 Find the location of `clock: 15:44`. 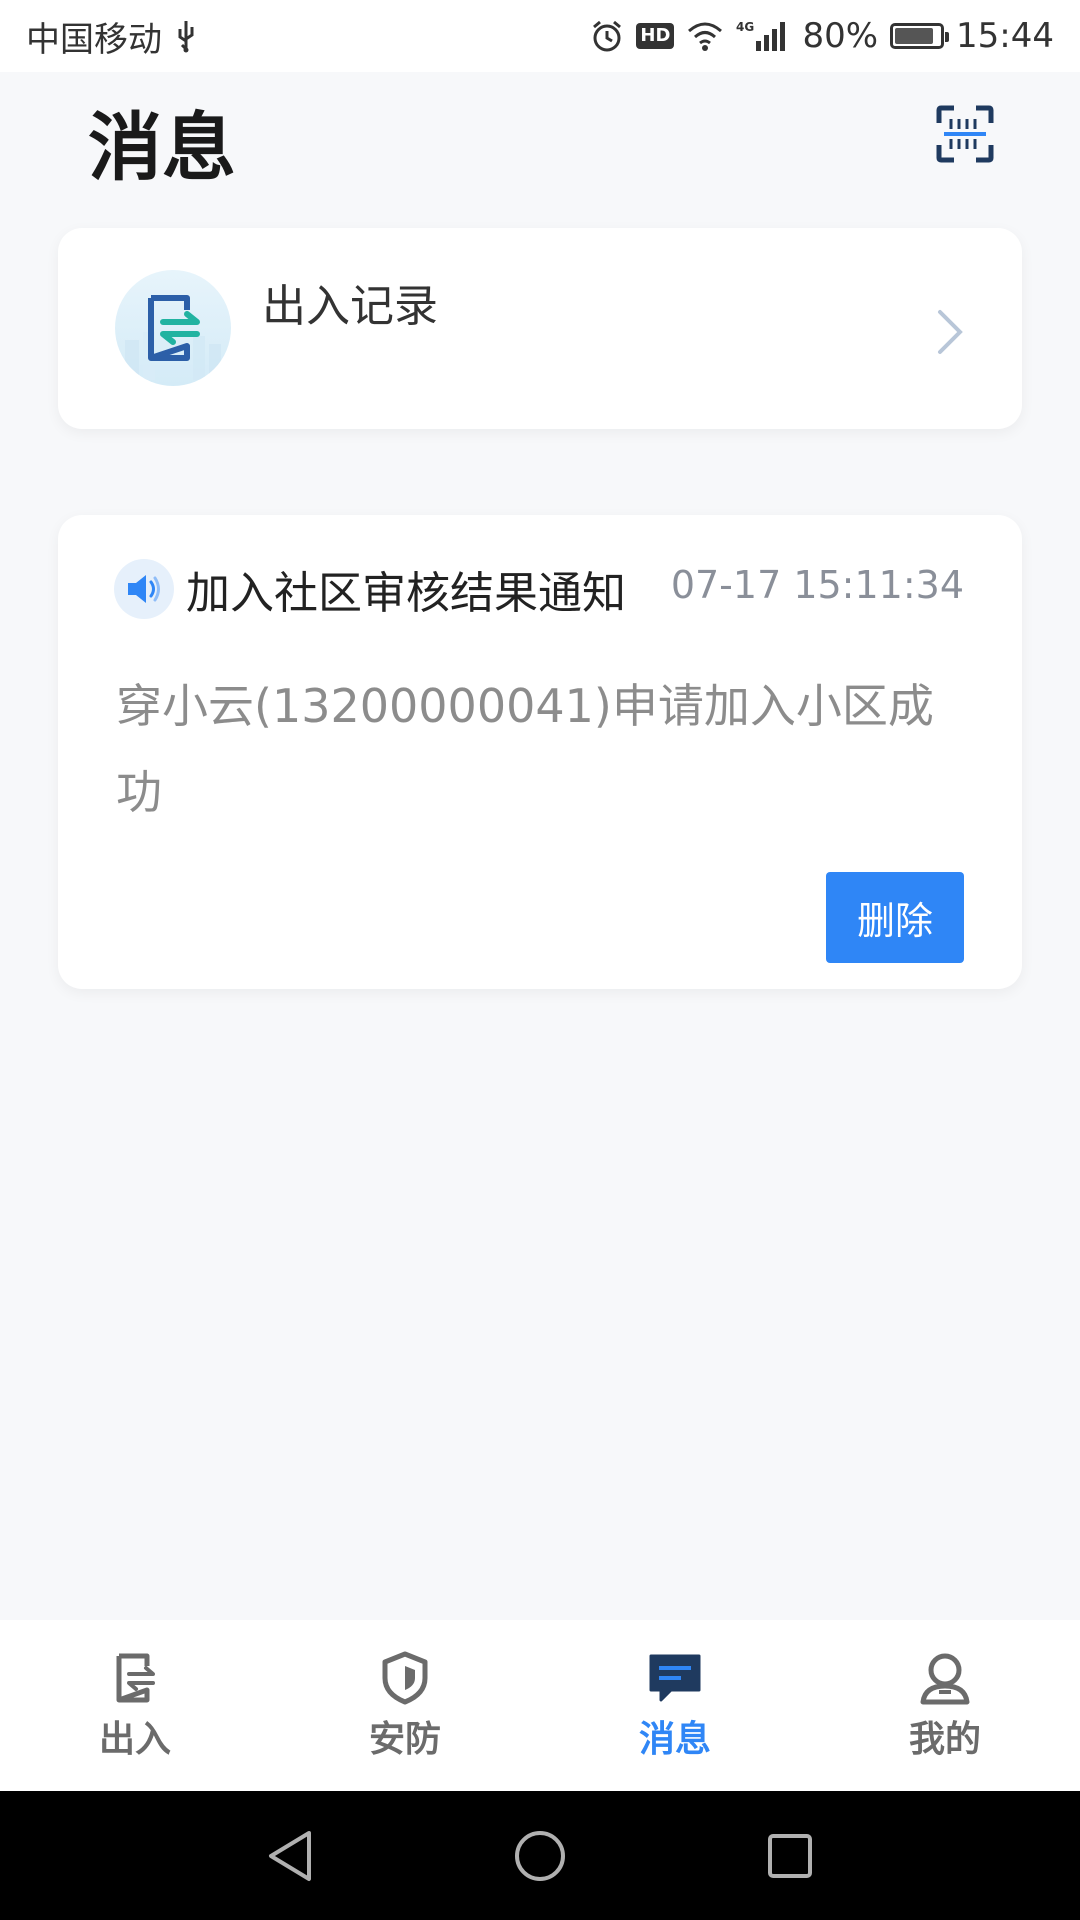

clock: 15:44 is located at coordinates (1005, 36).